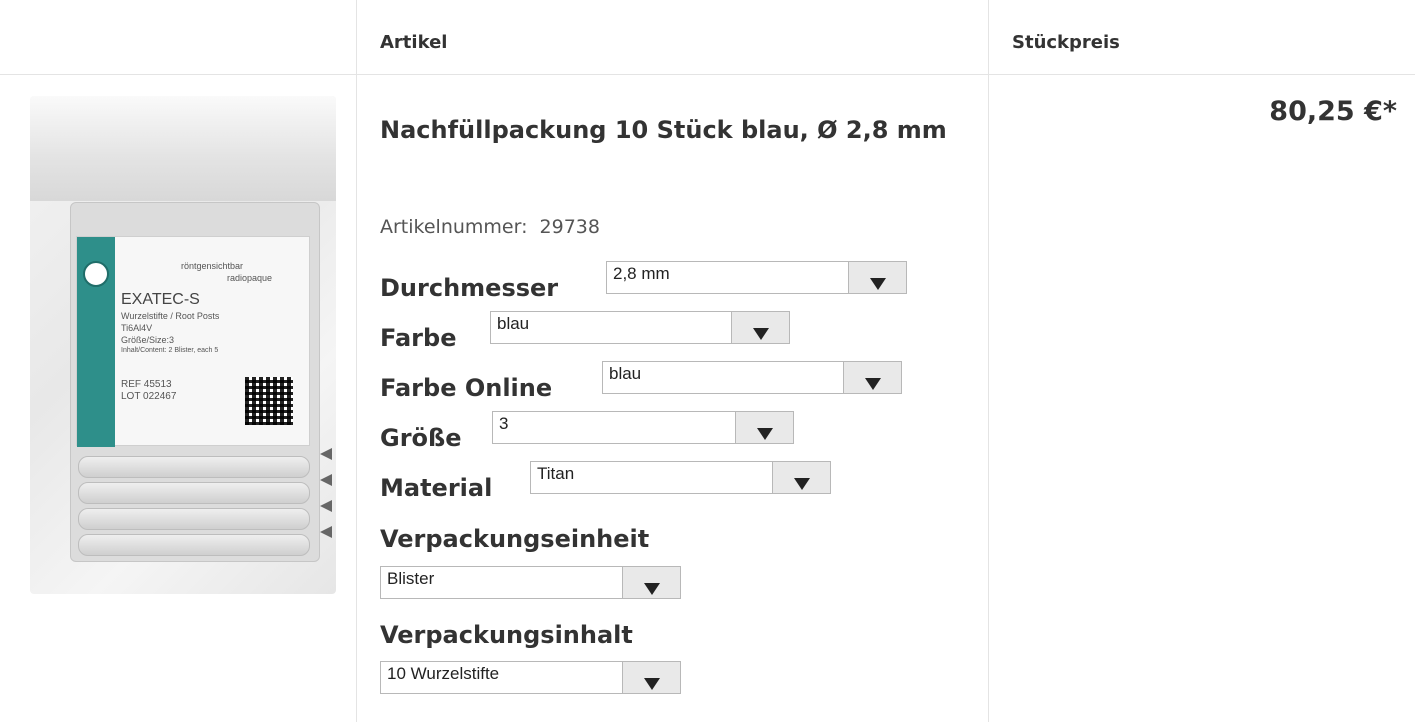 The height and width of the screenshot is (722, 1415). What do you see at coordinates (170, 316) in the screenshot?
I see `label-description: Wurzelstifte / Root Posts` at bounding box center [170, 316].